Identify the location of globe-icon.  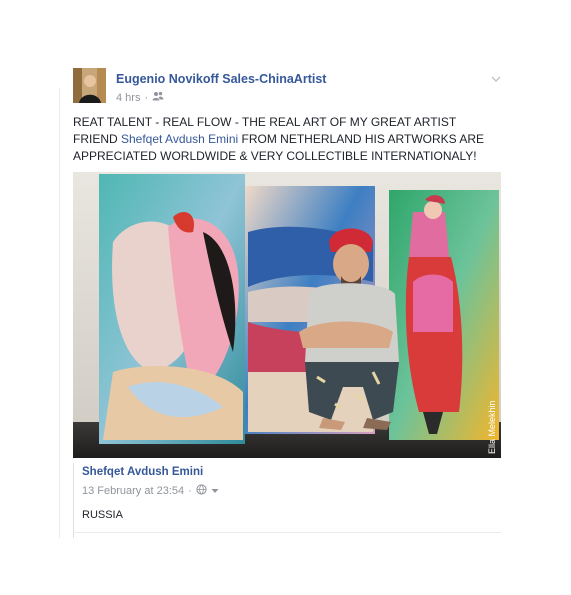
(201, 491).